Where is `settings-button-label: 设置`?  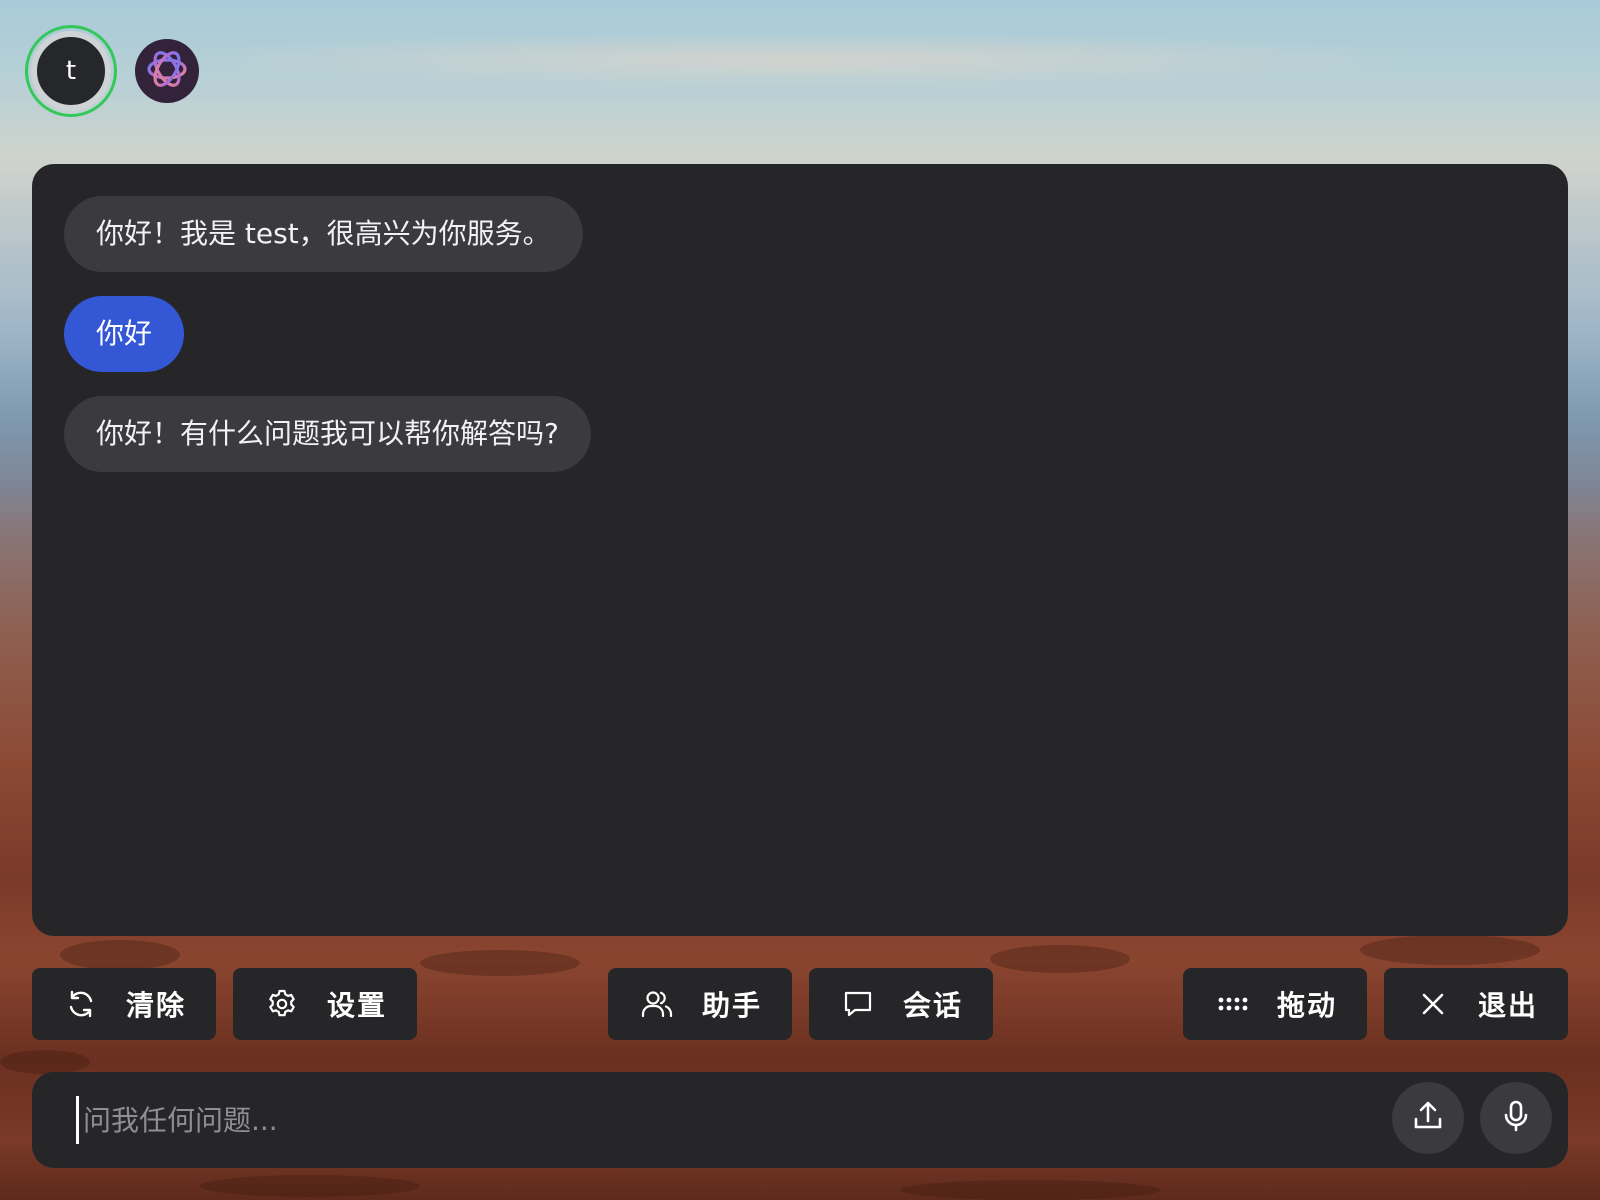
settings-button-label: 设置 is located at coordinates (357, 1005).